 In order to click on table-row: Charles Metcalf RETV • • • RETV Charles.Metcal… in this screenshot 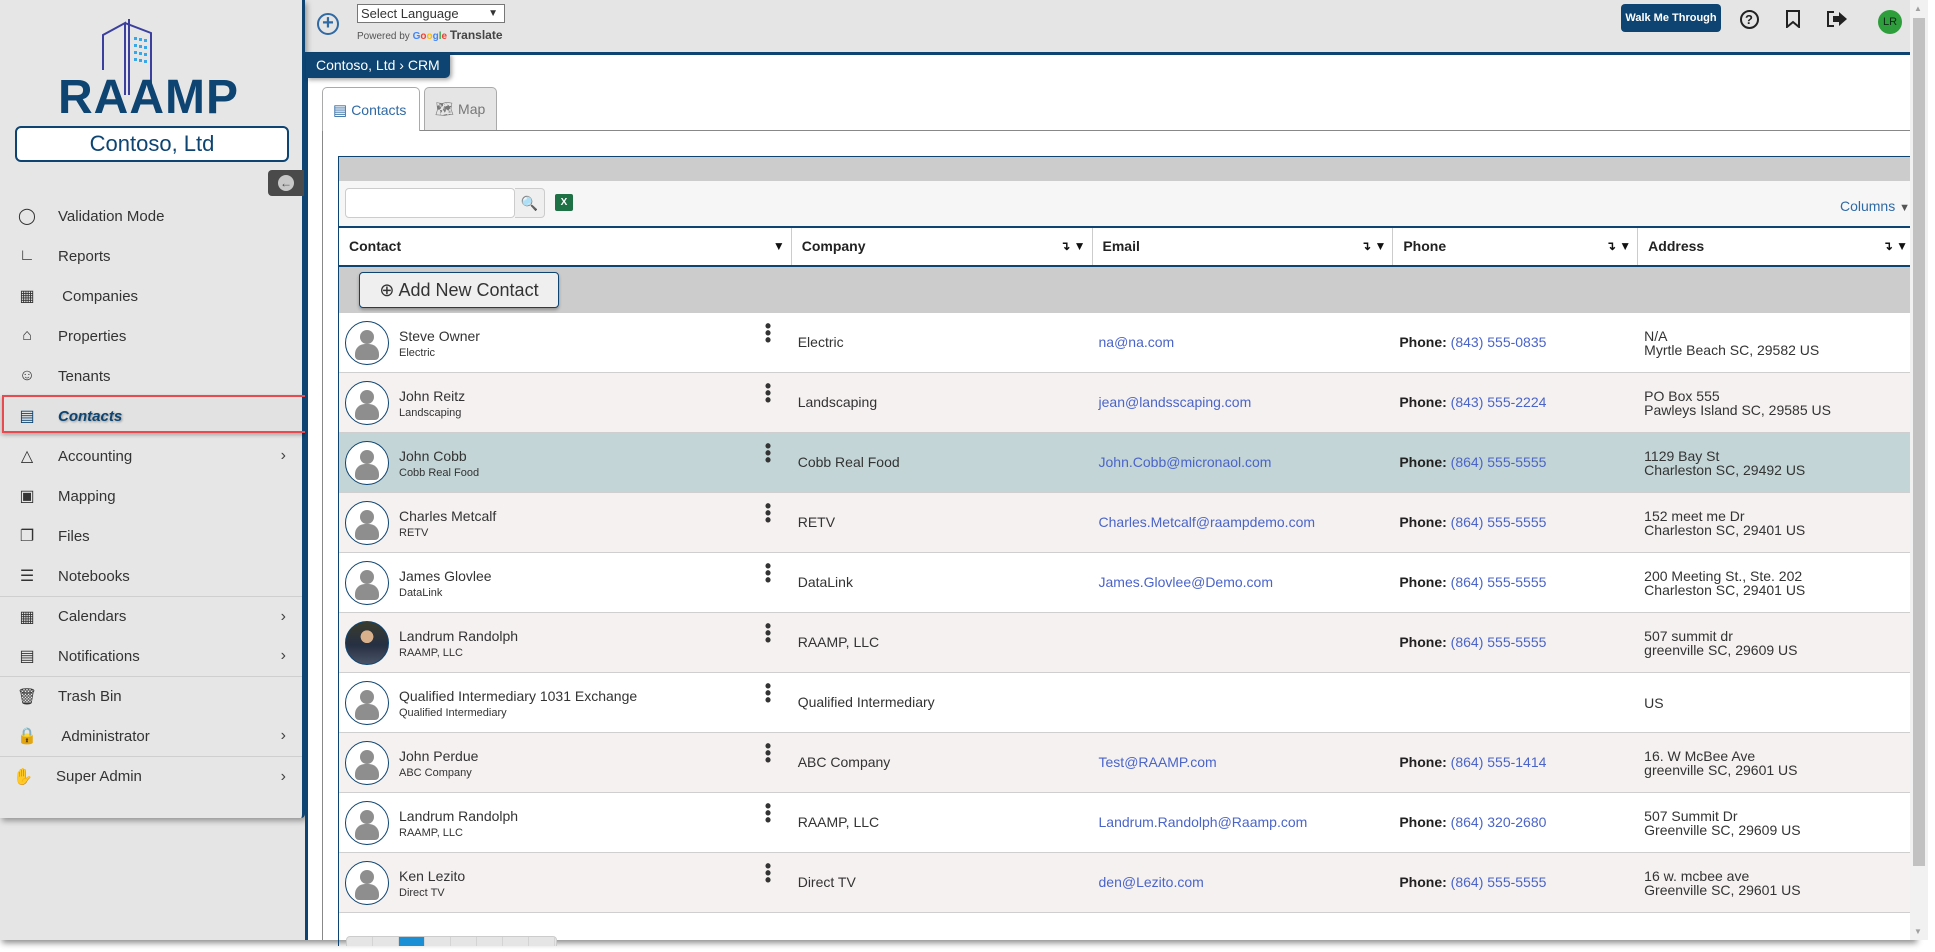, I will do `click(1126, 523)`.